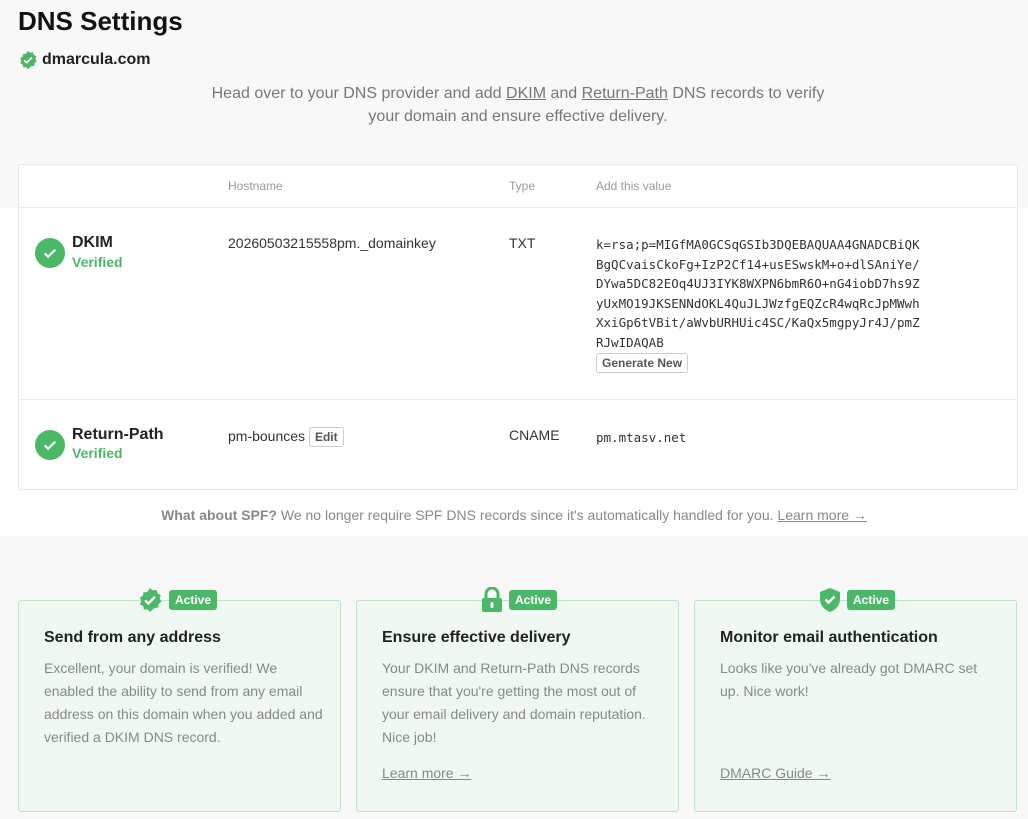 Image resolution: width=1028 pixels, height=819 pixels. I want to click on domain-label: dmarcula.com, so click(84, 60).